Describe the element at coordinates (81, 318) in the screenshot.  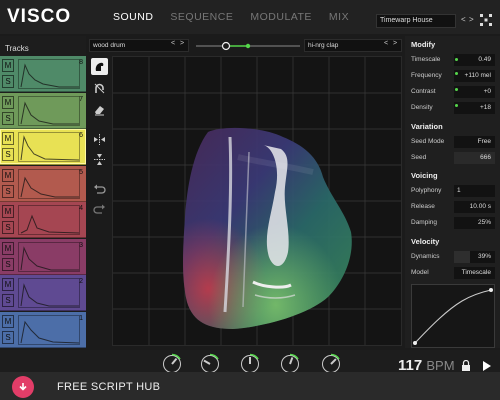
I see `track-number: 1` at that location.